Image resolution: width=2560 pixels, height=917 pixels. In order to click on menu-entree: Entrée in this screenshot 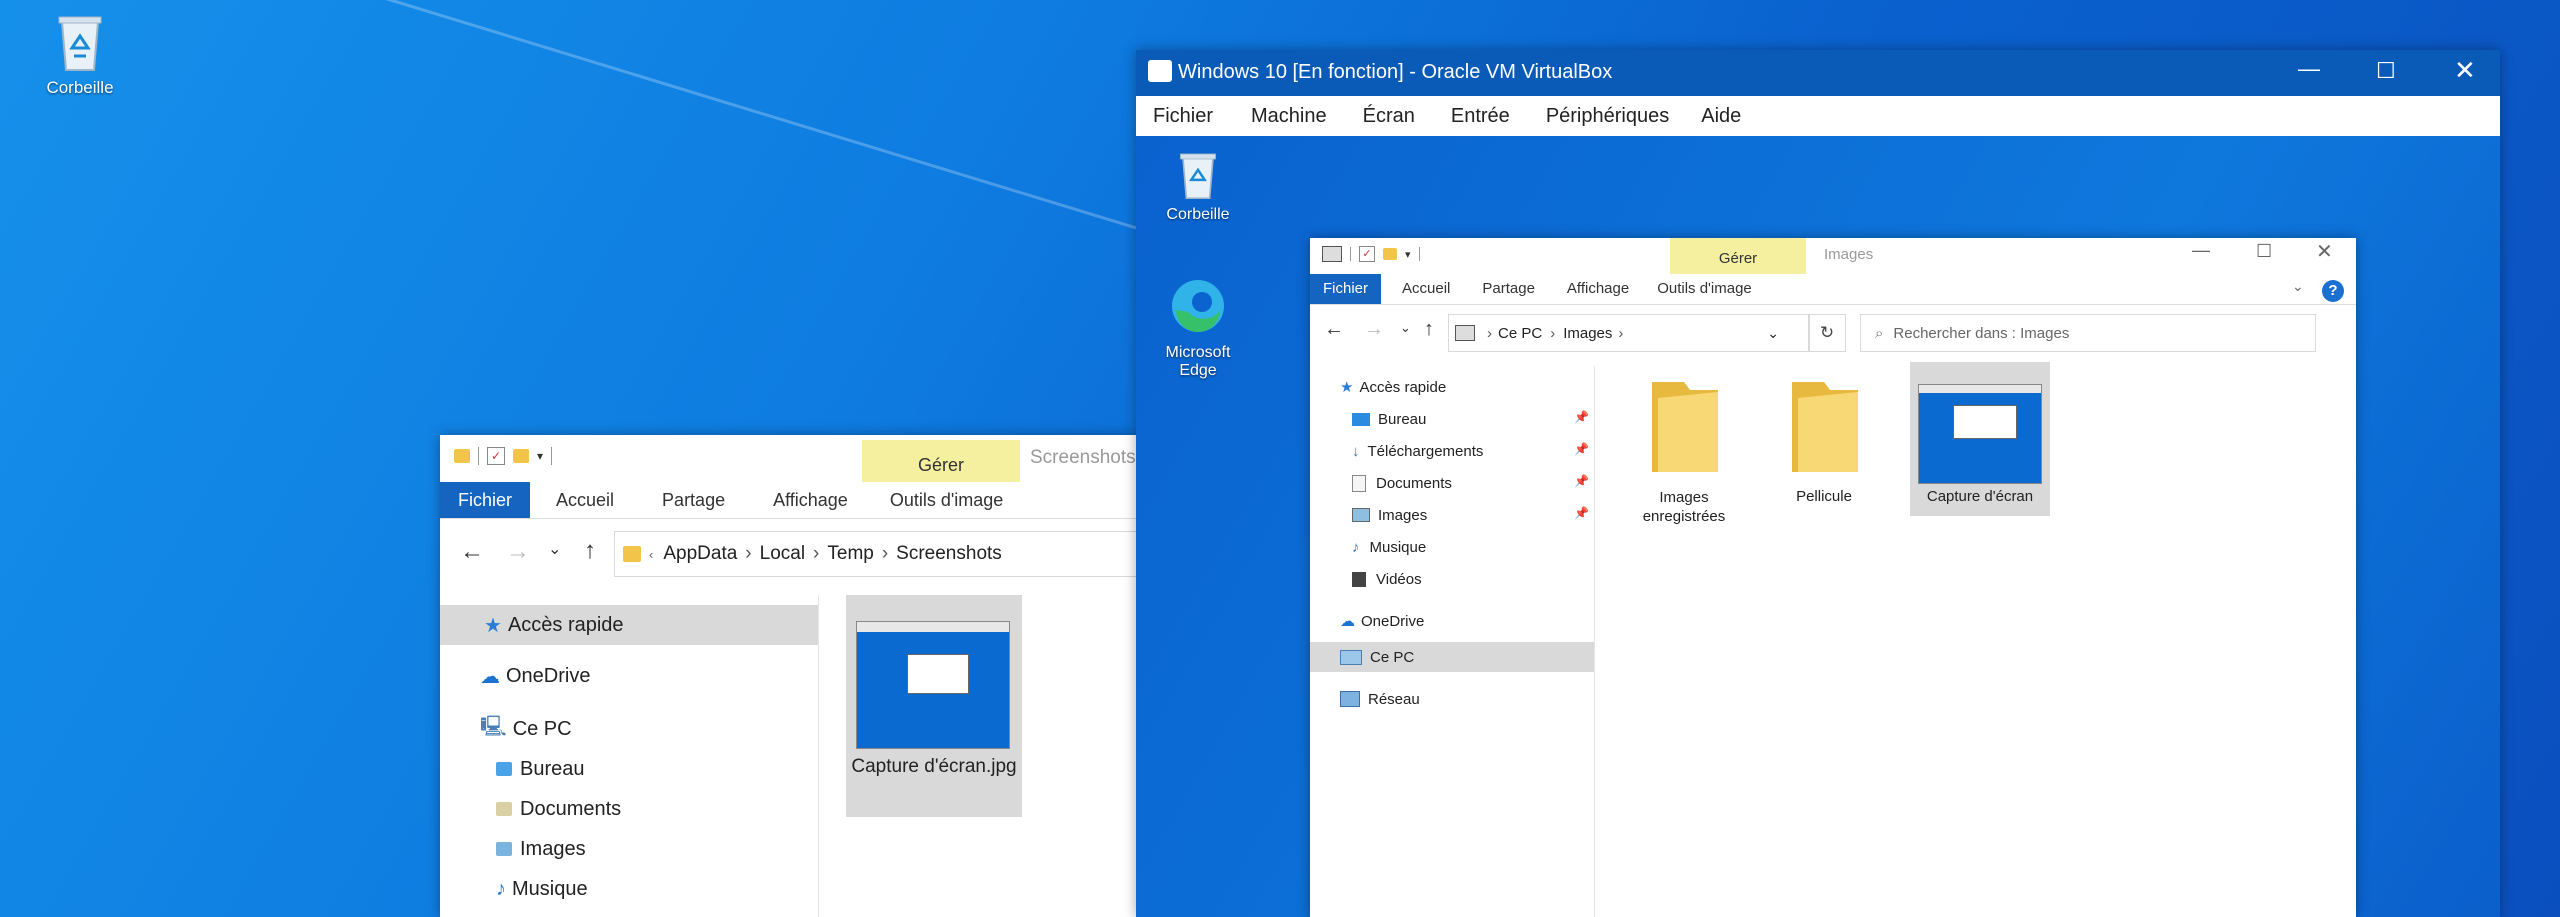, I will do `click(1480, 116)`.